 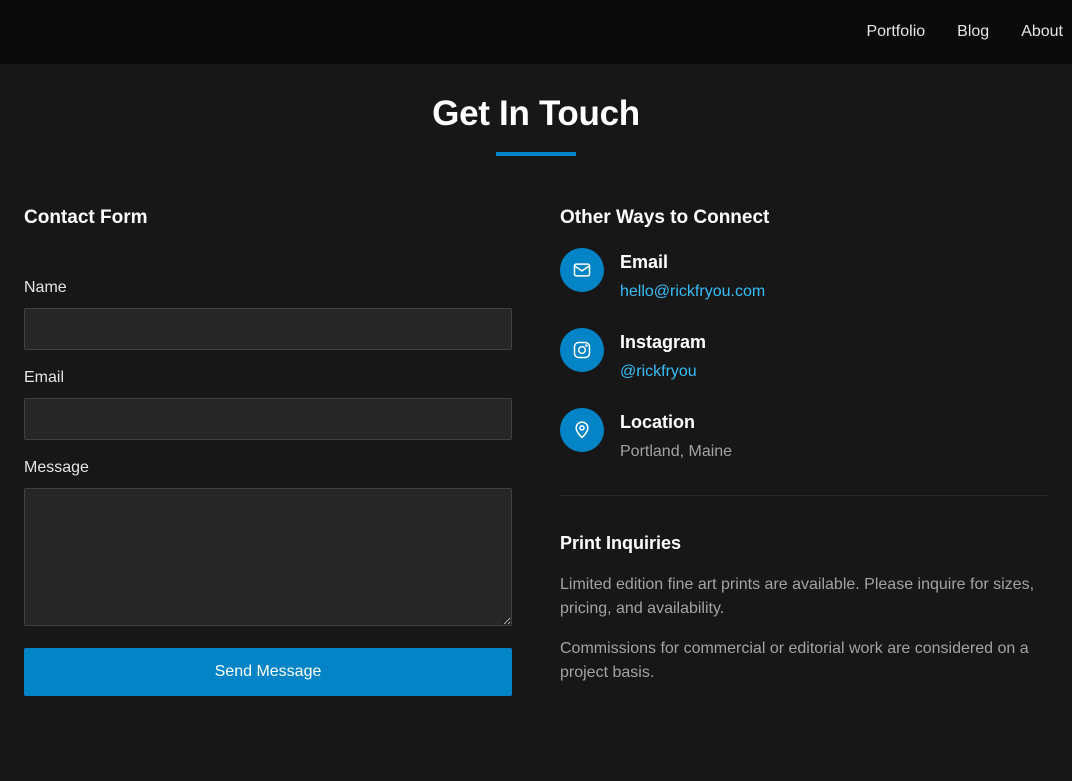 What do you see at coordinates (86, 217) in the screenshot?
I see `contact-form-title: Contact Form` at bounding box center [86, 217].